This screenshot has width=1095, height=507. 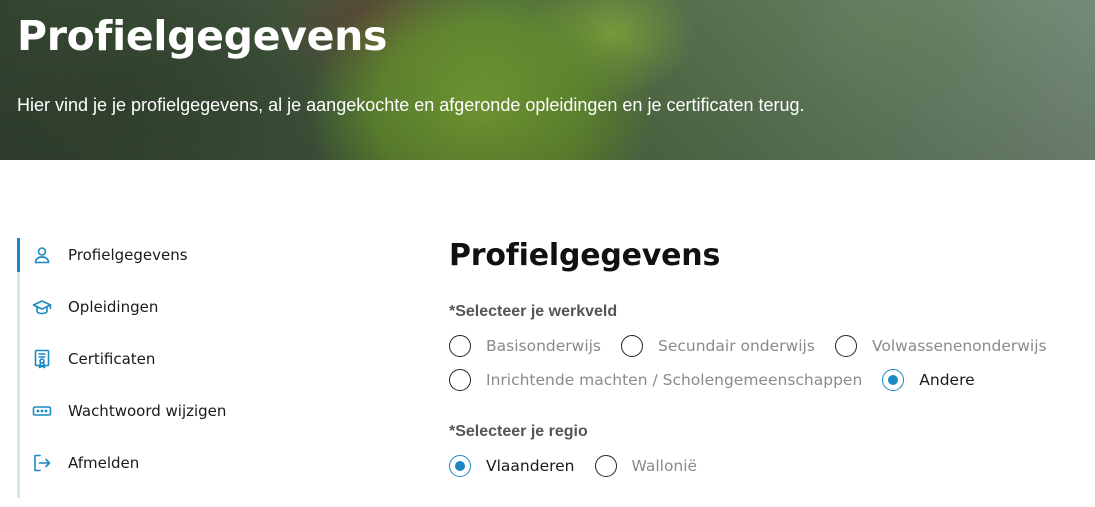 What do you see at coordinates (518, 431) in the screenshot?
I see `regio-label: *Selecteer je regio` at bounding box center [518, 431].